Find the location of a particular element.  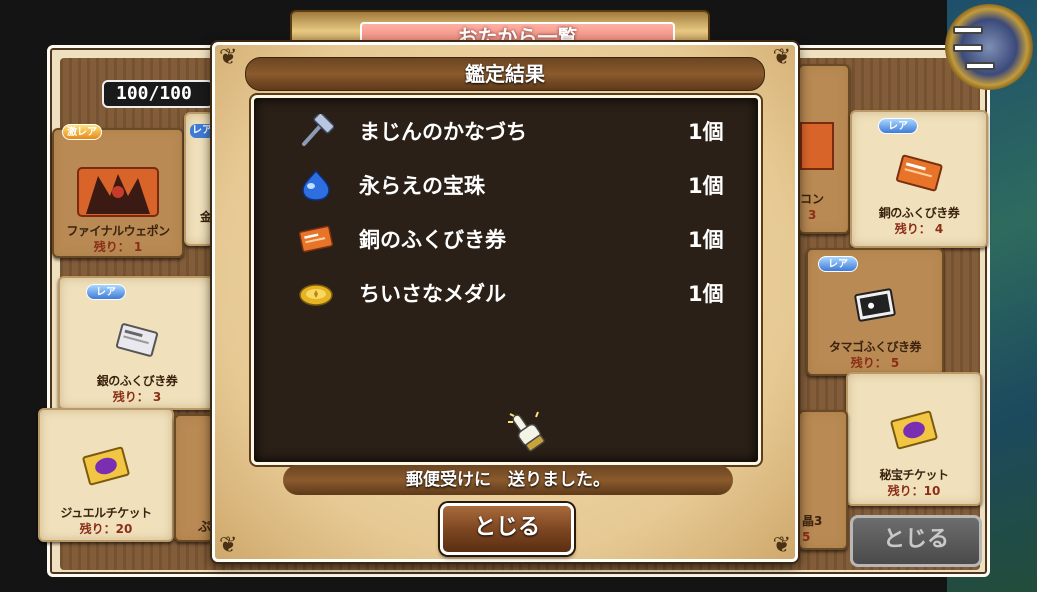

egg-ticket-icon is located at coordinates (875, 305).